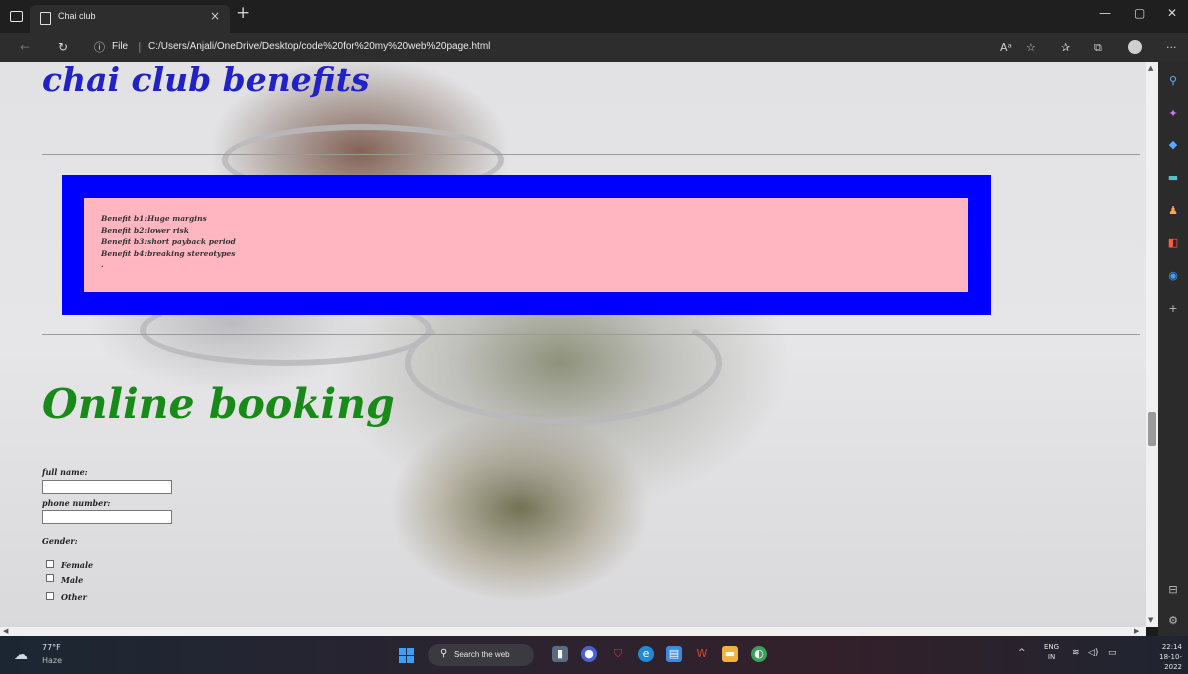 The image size is (1188, 674). I want to click on weather-temperature: 77°F, so click(51, 647).